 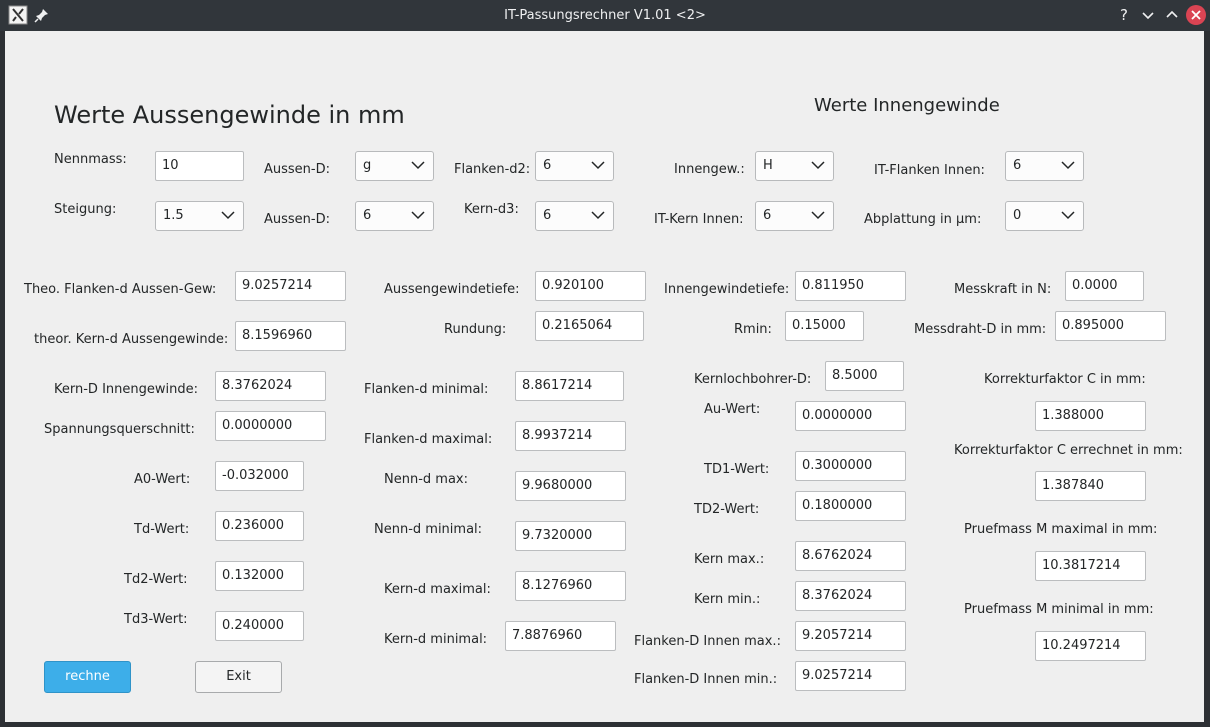 I want to click on aussen-d-select-1-value: g, so click(x=367, y=165).